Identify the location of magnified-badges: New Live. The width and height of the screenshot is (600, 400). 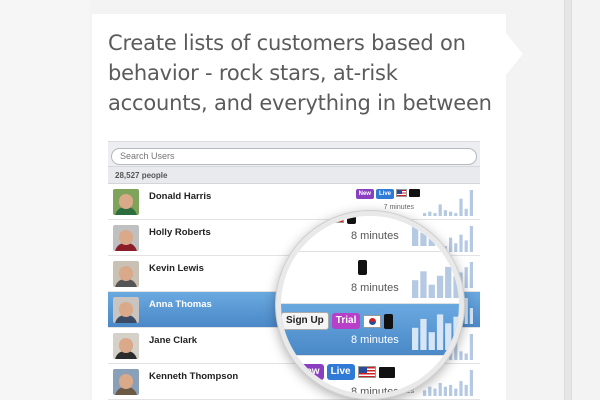
(345, 372).